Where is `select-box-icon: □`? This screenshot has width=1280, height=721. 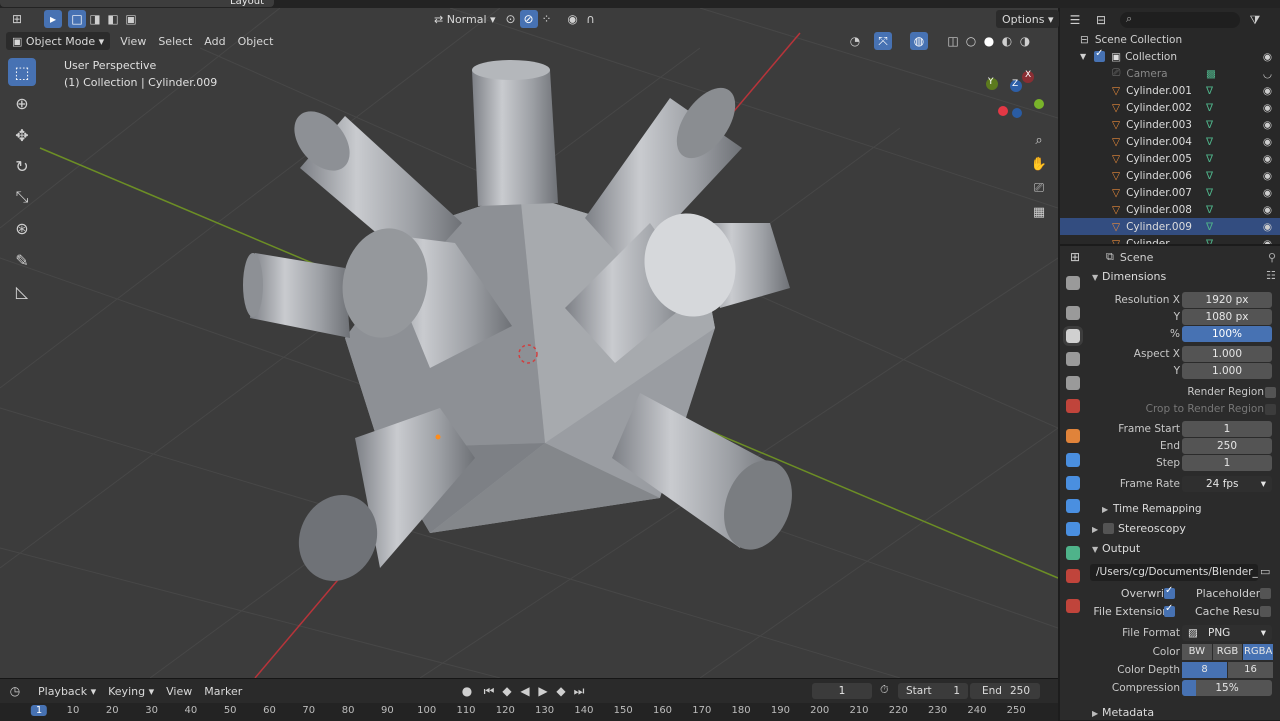
select-box-icon: □ is located at coordinates (77, 19).